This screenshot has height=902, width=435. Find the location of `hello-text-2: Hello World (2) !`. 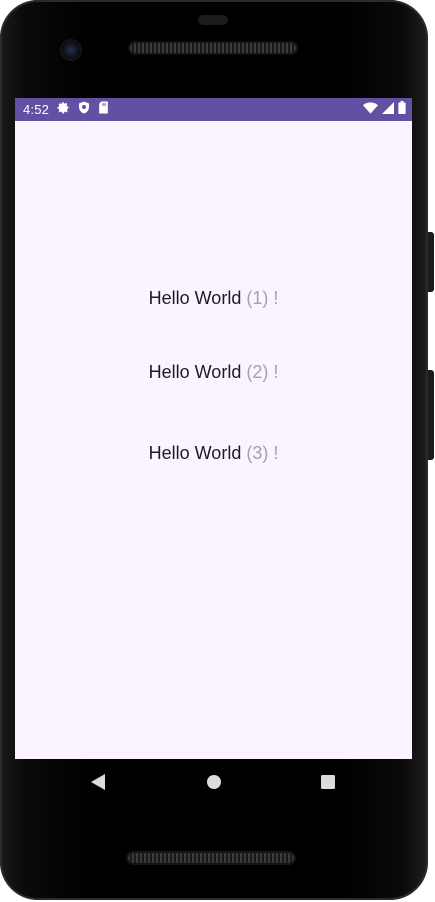

hello-text-2: Hello World (2) ! is located at coordinates (213, 372).